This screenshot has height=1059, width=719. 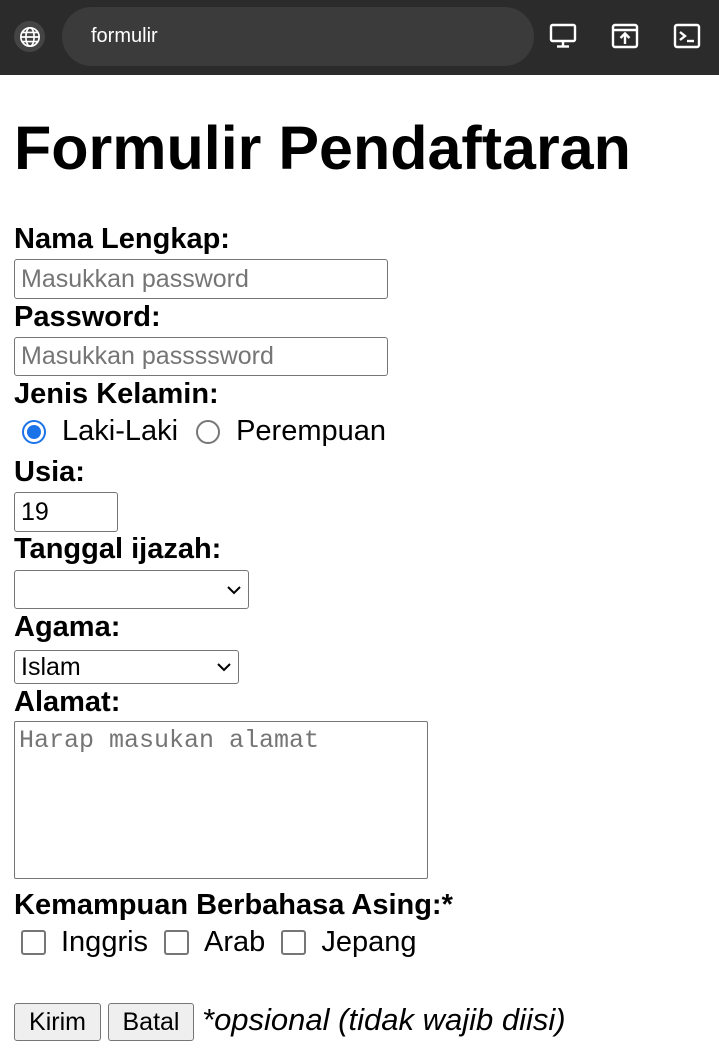 What do you see at coordinates (51, 666) in the screenshot?
I see `religion-value: Islam` at bounding box center [51, 666].